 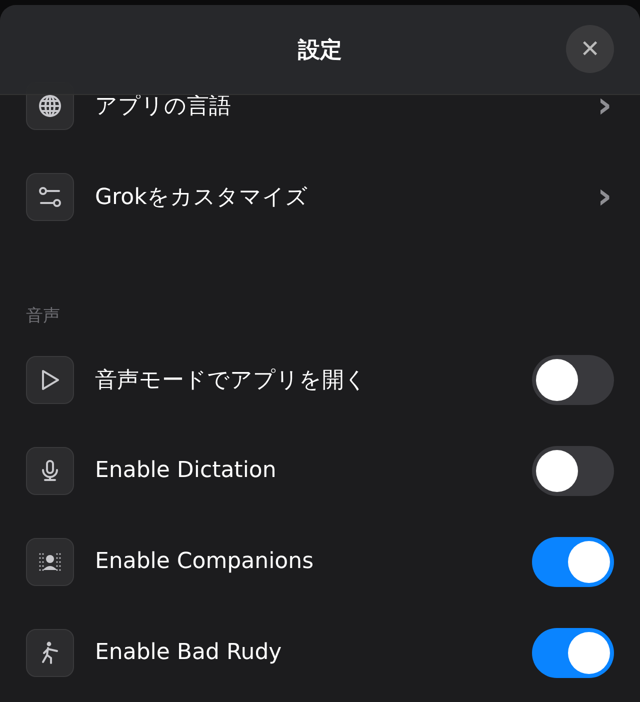 I want to click on setting-label: Enable Dictation, so click(x=186, y=470).